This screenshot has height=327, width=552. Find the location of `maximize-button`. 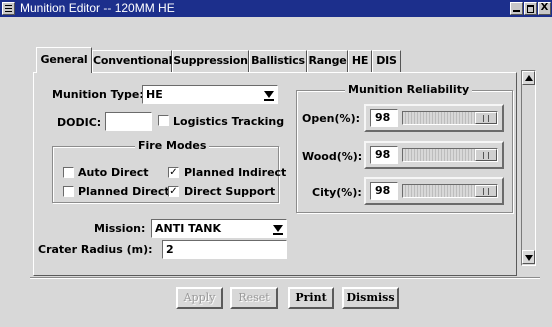

maximize-button is located at coordinates (530, 8).